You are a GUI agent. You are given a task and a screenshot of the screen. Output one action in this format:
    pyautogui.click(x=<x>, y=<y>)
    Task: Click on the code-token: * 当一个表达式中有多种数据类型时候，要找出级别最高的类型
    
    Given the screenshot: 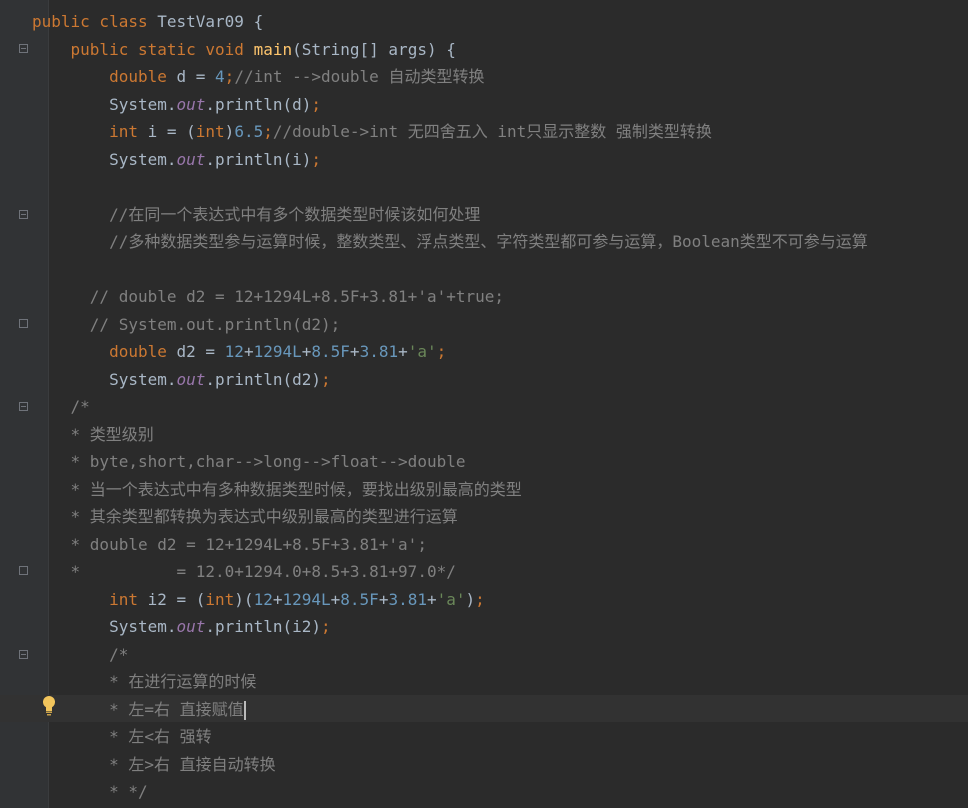 What is the action you would take?
    pyautogui.click(x=296, y=489)
    